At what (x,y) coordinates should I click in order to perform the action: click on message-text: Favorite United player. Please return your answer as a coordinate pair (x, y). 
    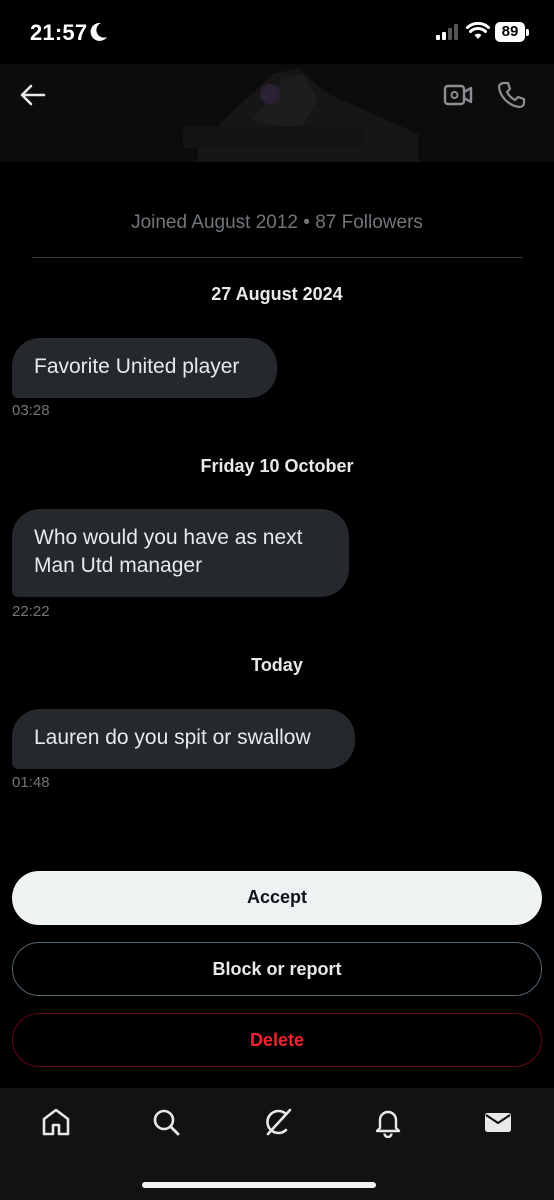
    Looking at the image, I should click on (137, 366).